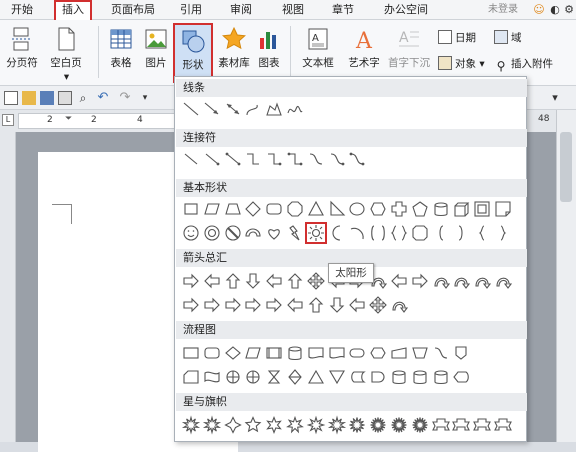 This screenshot has height=452, width=576. Describe the element at coordinates (316, 353) in the screenshot. I see `shape-document` at that location.